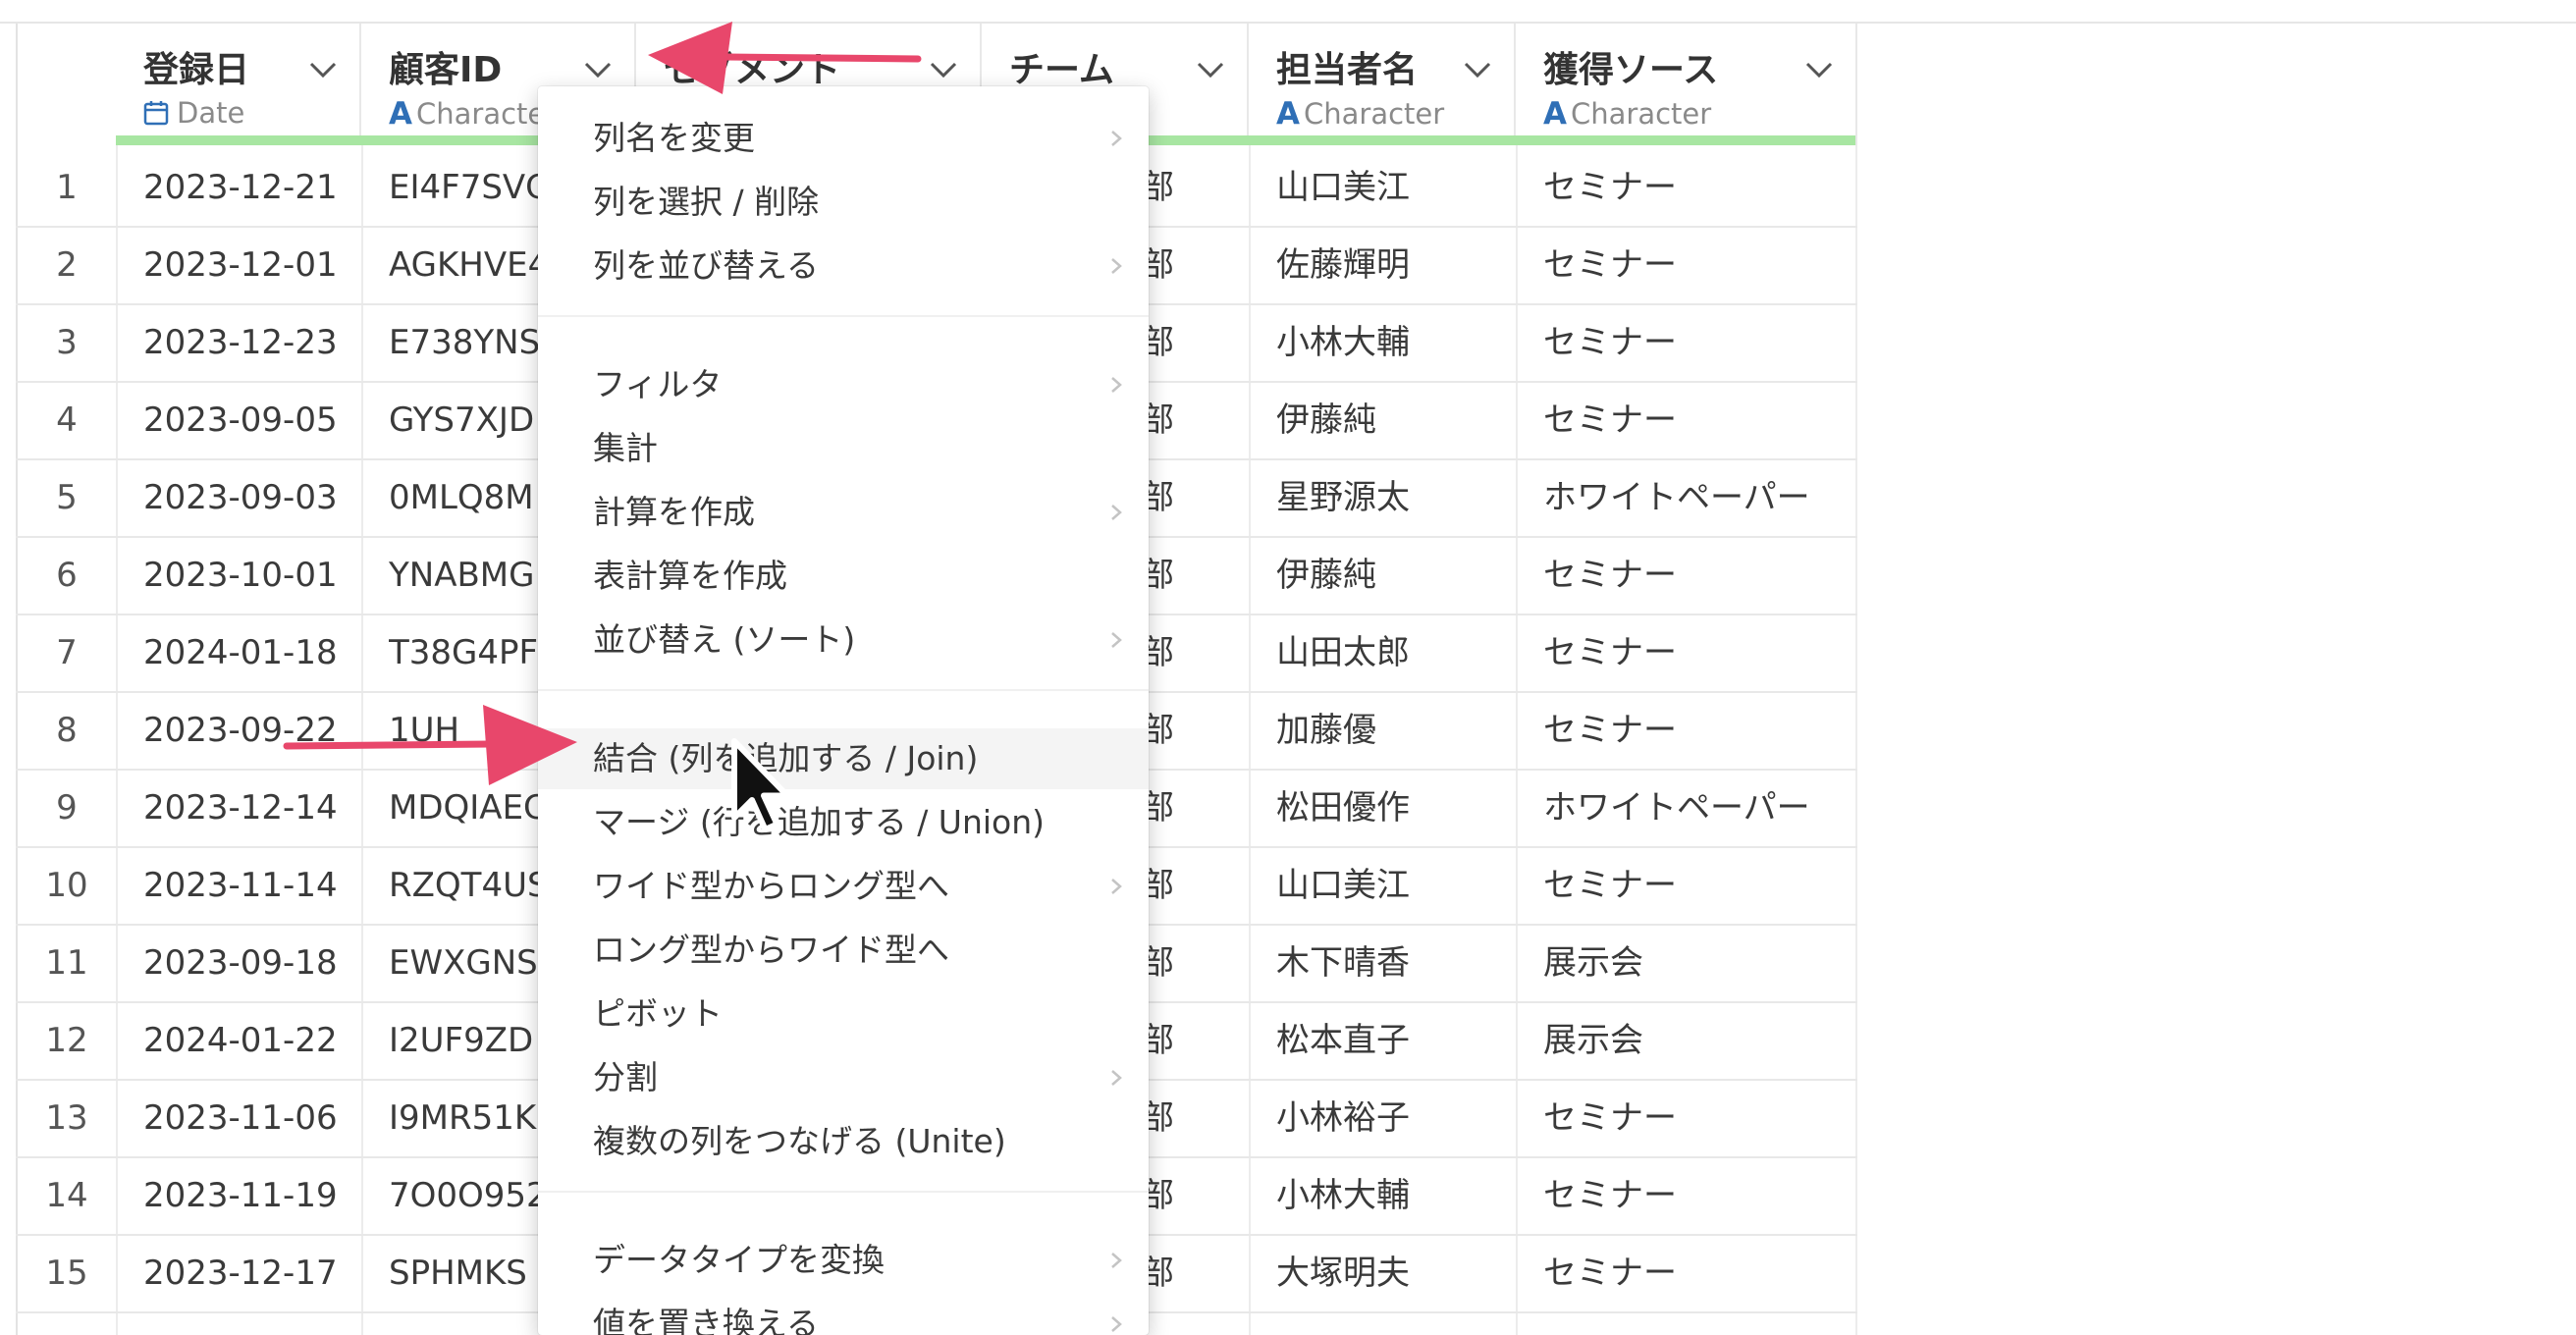 The height and width of the screenshot is (1335, 2576). Describe the element at coordinates (843, 576) in the screenshot. I see `menu-item: 表計算を作成` at that location.